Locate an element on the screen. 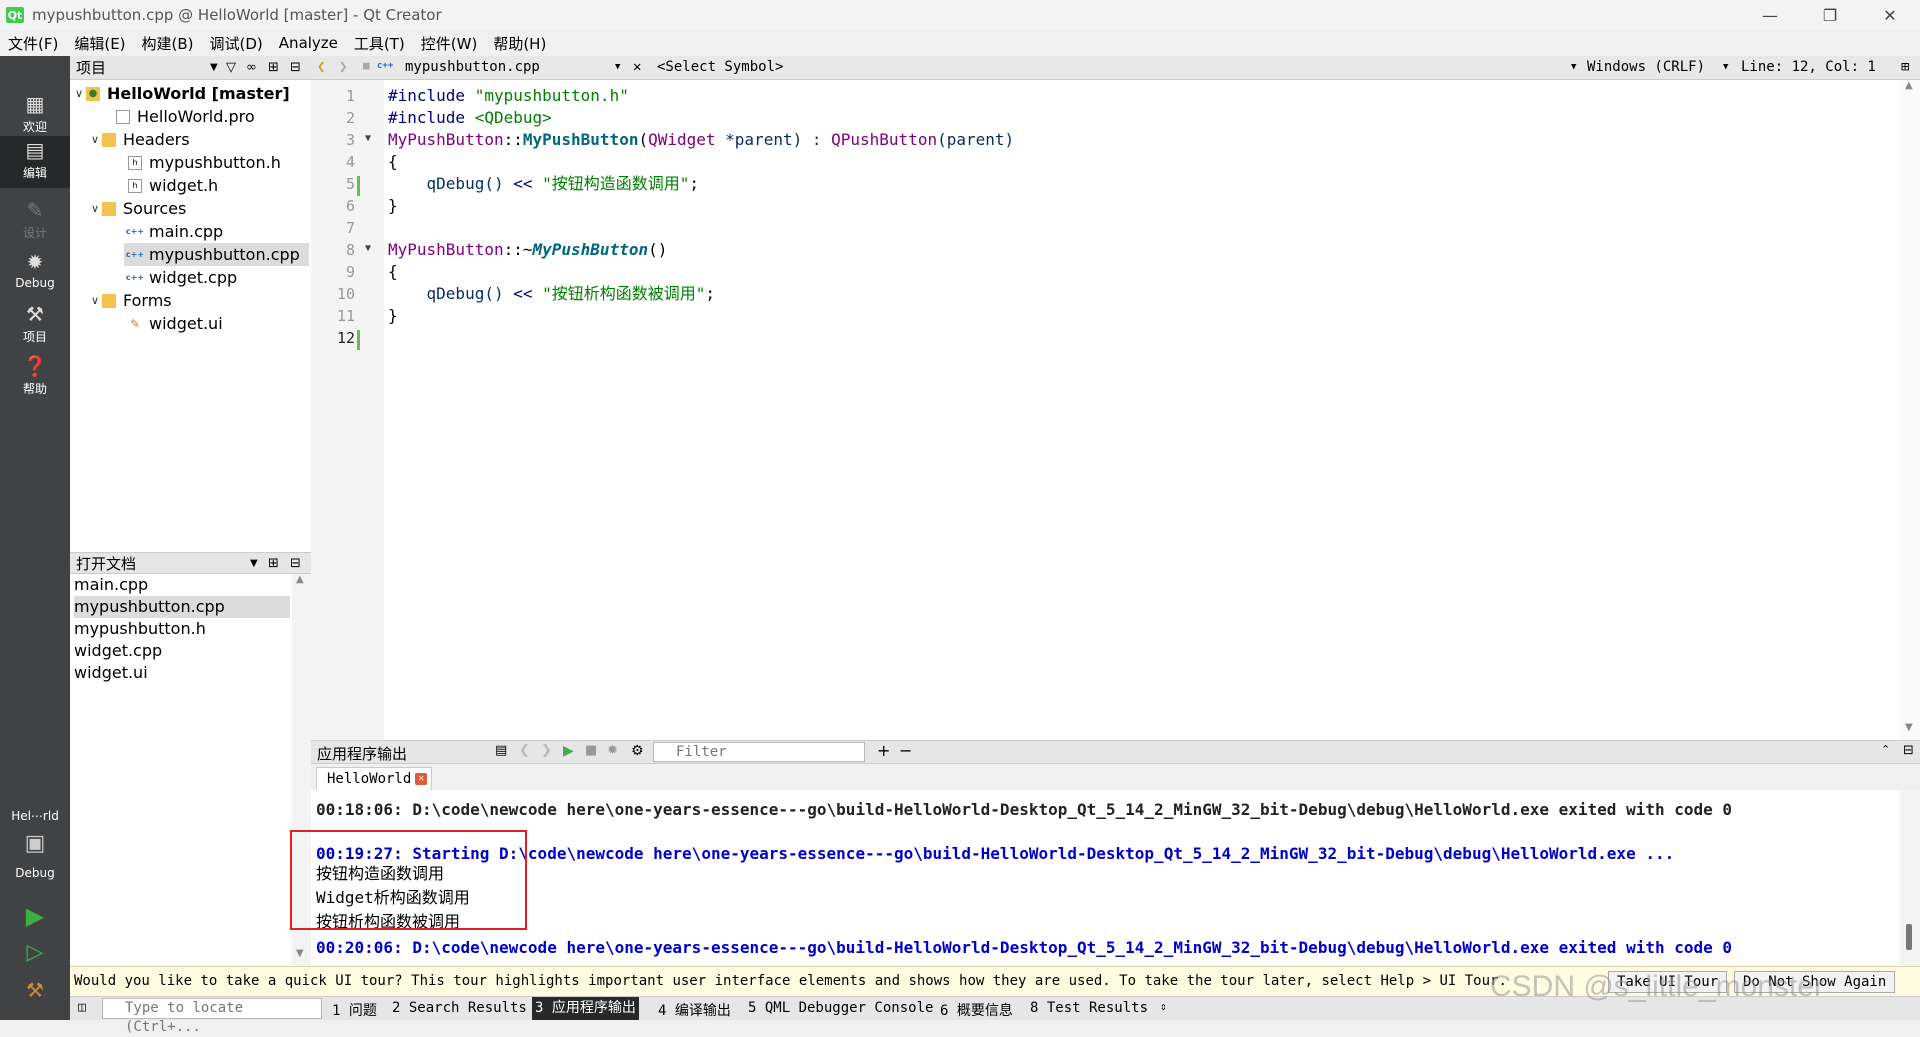  link-icon: ∞ is located at coordinates (251, 67).